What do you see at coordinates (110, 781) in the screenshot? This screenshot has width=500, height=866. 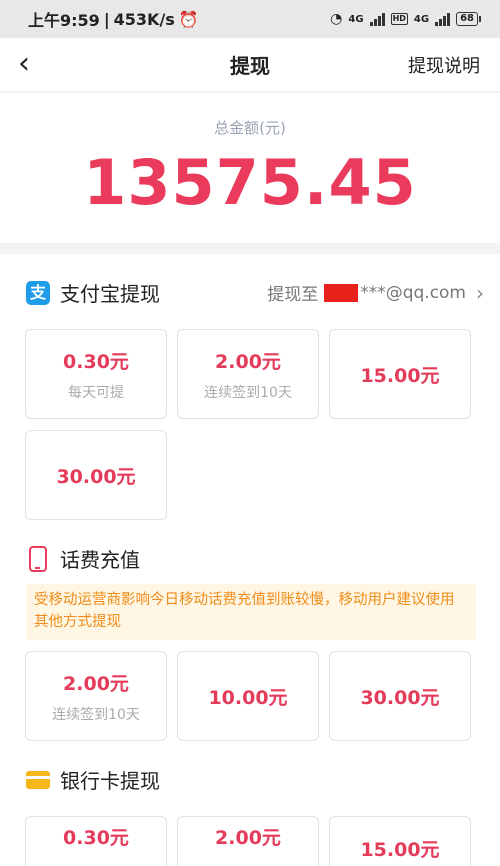 I see `bank-title: 银行卡提现` at bounding box center [110, 781].